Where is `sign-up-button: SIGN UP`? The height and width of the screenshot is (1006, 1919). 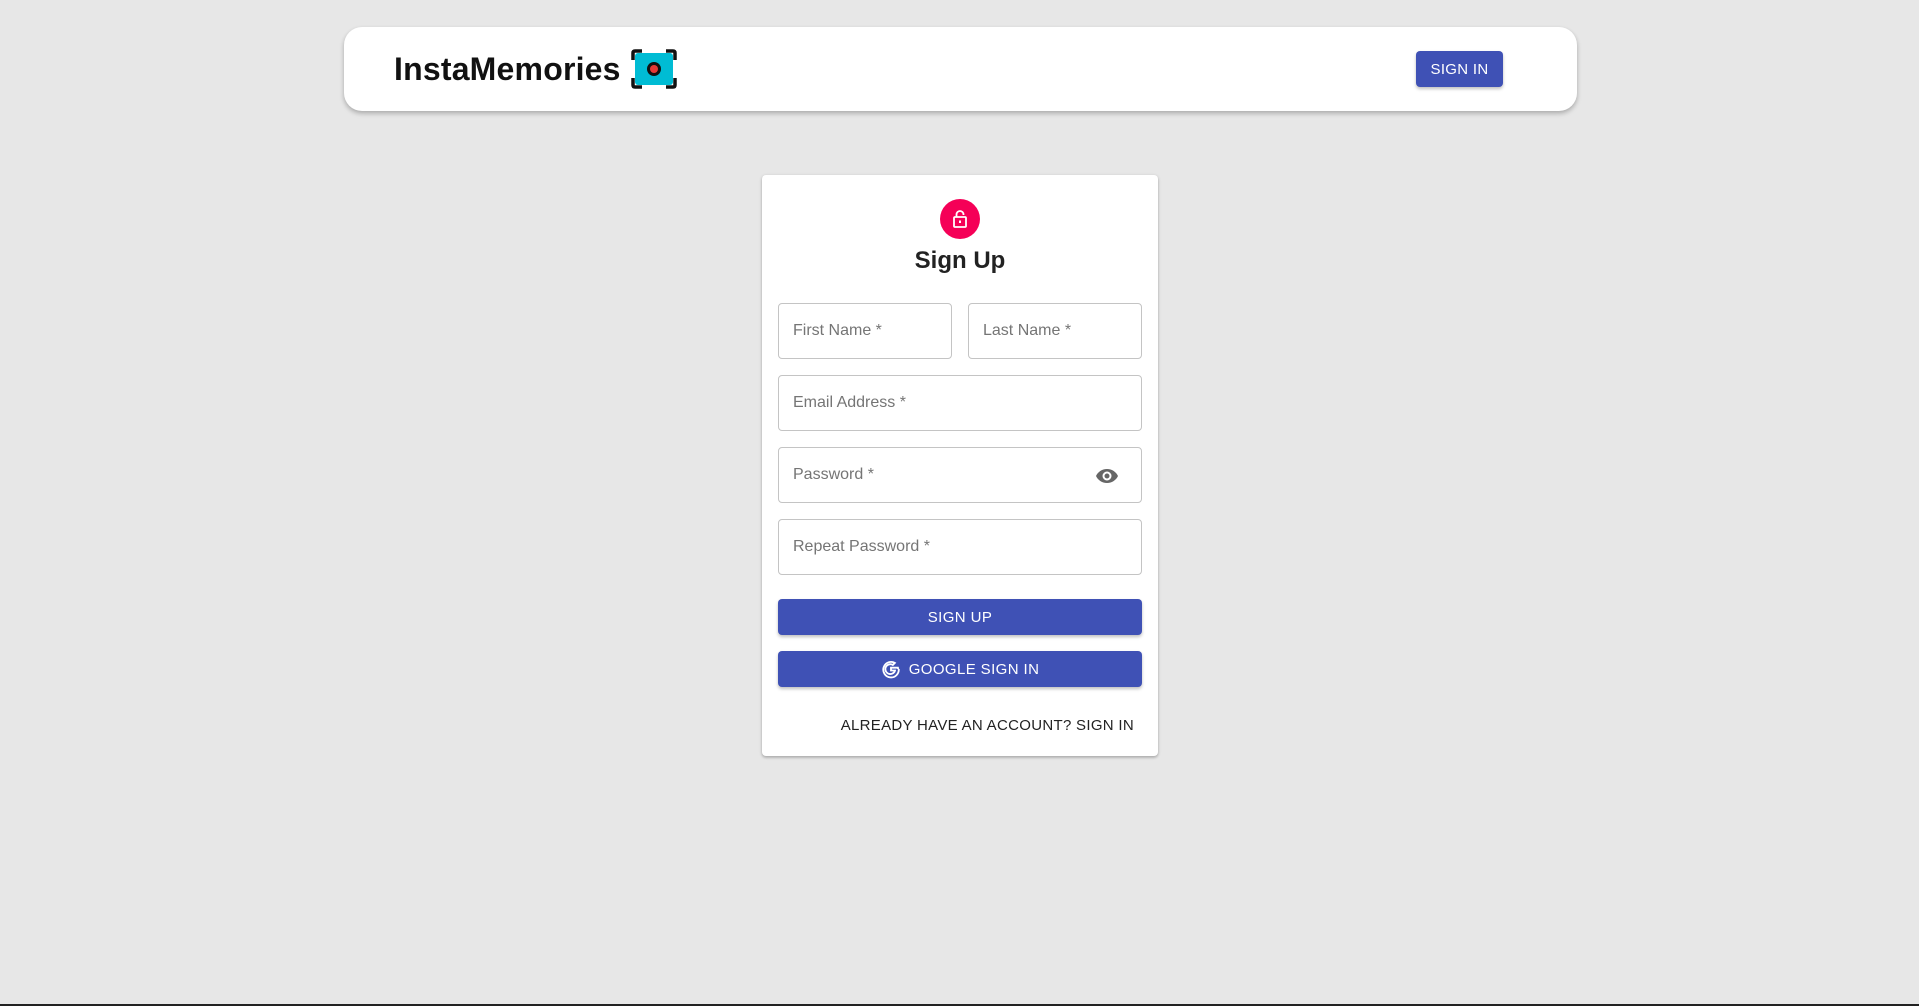 sign-up-button: SIGN UP is located at coordinates (960, 617).